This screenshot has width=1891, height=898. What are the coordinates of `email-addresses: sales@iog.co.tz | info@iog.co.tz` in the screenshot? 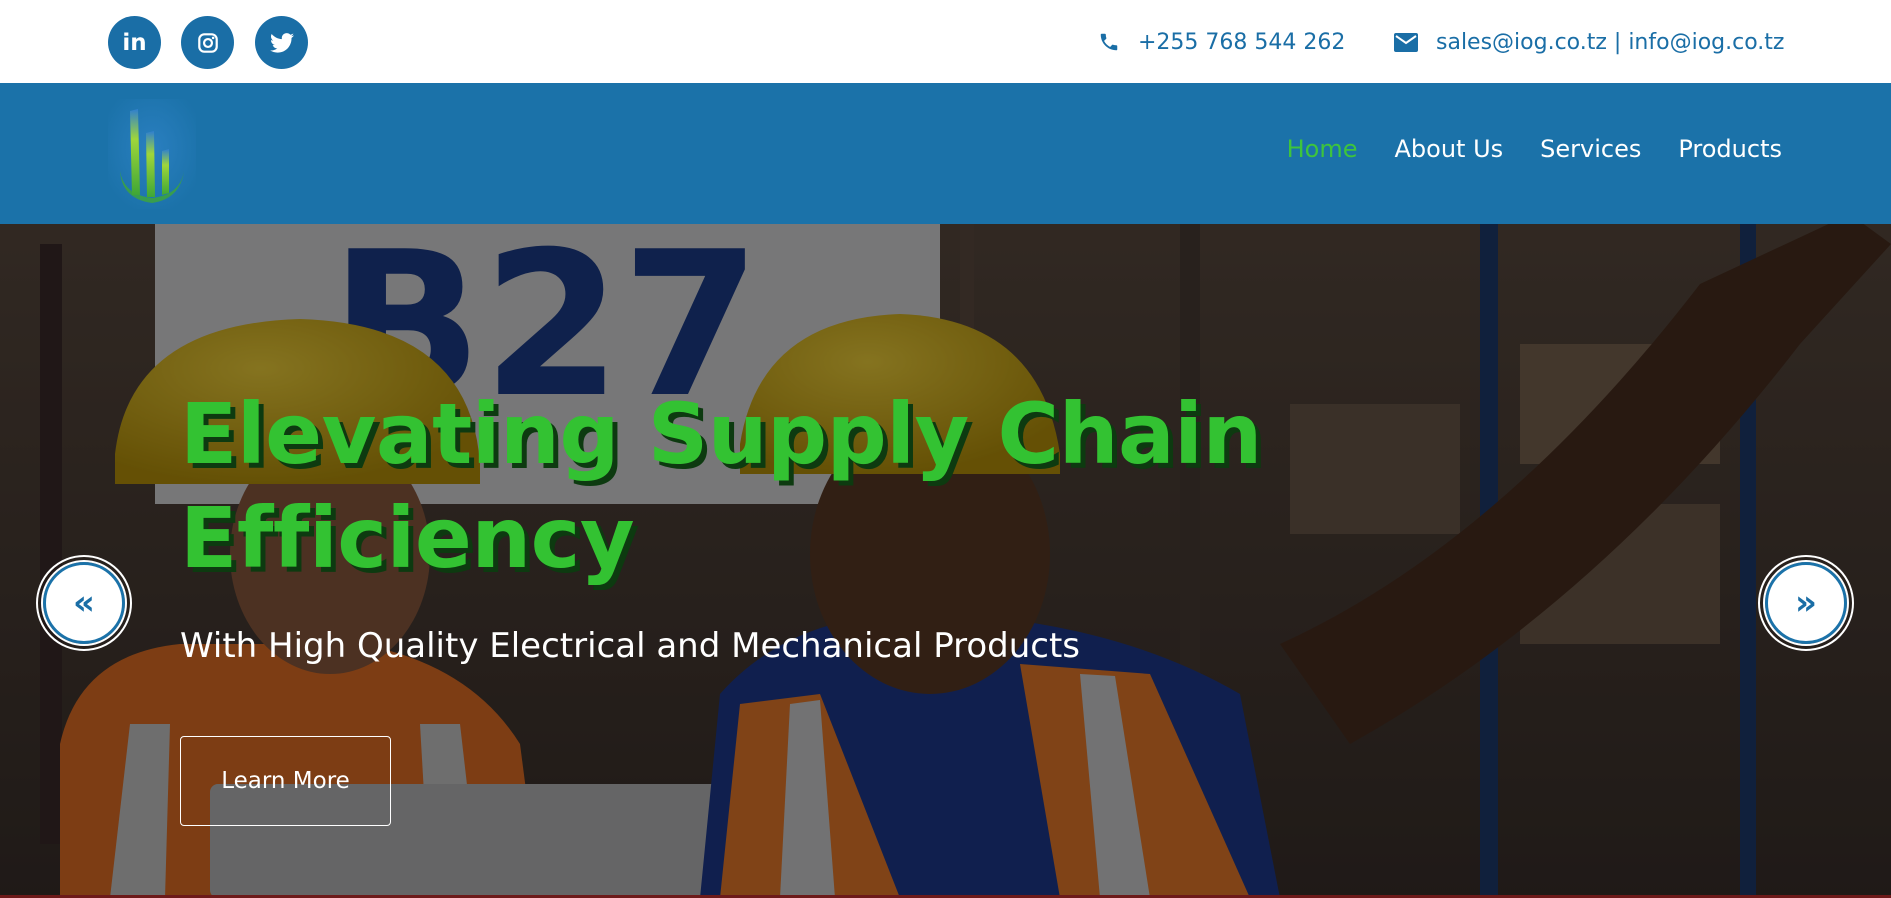 It's located at (1610, 42).